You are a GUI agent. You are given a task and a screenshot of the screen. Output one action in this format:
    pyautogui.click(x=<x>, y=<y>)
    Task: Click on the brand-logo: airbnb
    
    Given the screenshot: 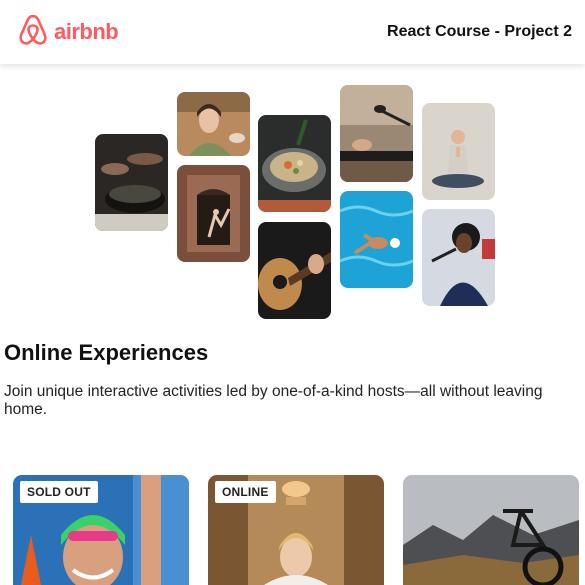 What is the action you would take?
    pyautogui.click(x=68, y=32)
    